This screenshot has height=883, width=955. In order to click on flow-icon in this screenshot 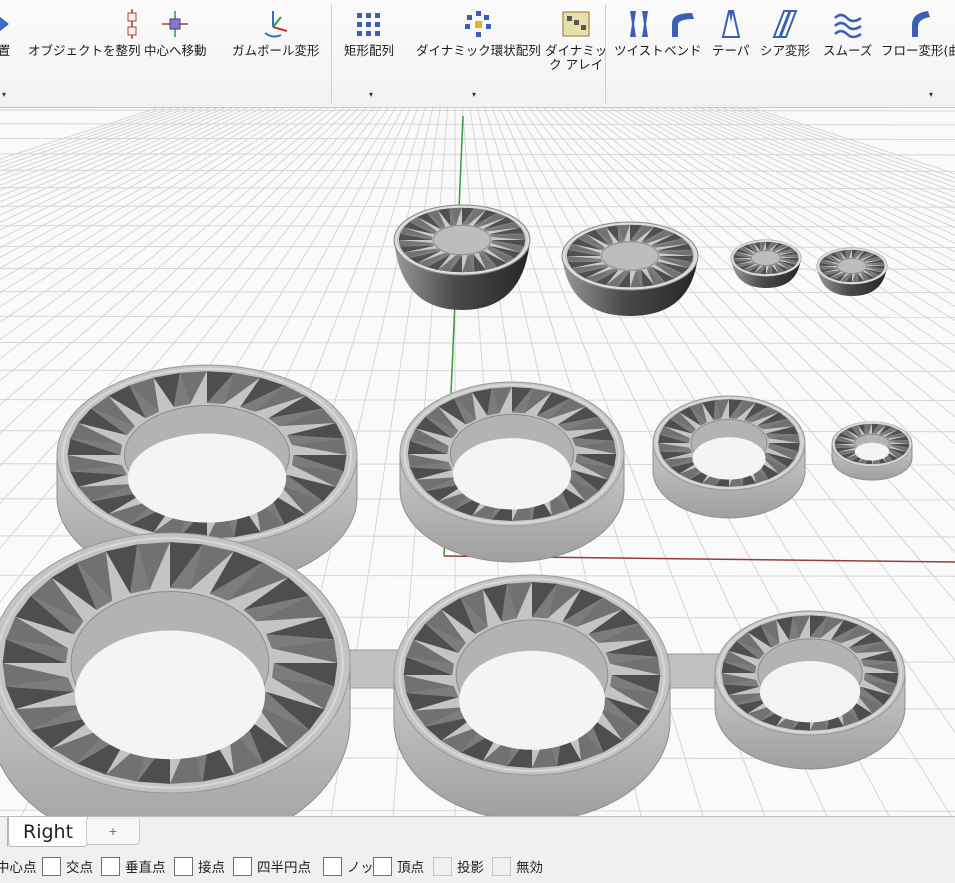, I will do `click(921, 24)`.